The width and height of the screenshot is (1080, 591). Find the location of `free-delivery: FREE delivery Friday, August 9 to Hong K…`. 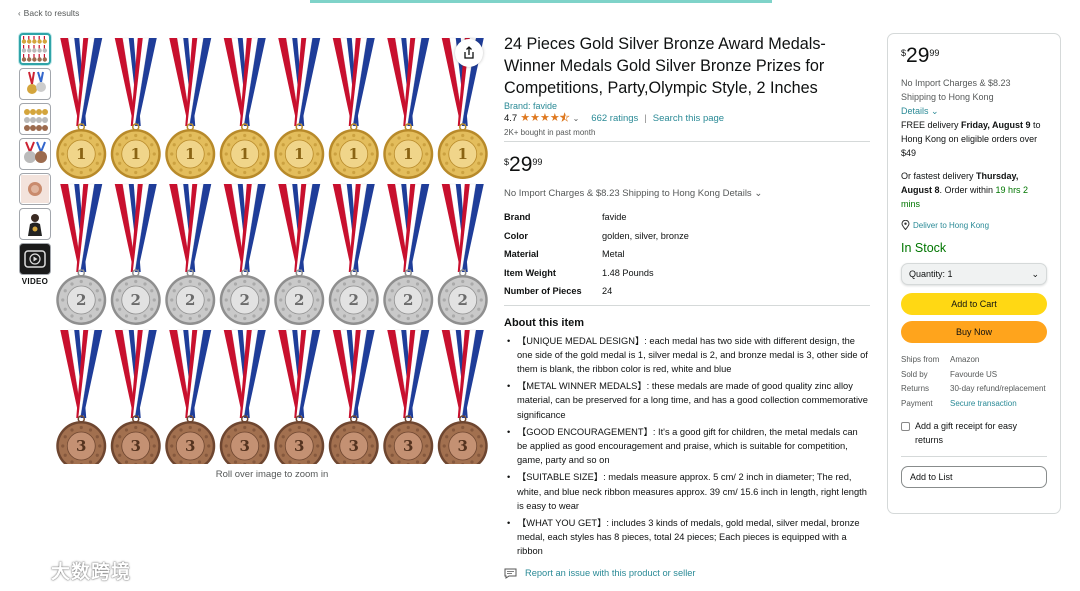

free-delivery: FREE delivery Friday, August 9 to Hong K… is located at coordinates (974, 139).